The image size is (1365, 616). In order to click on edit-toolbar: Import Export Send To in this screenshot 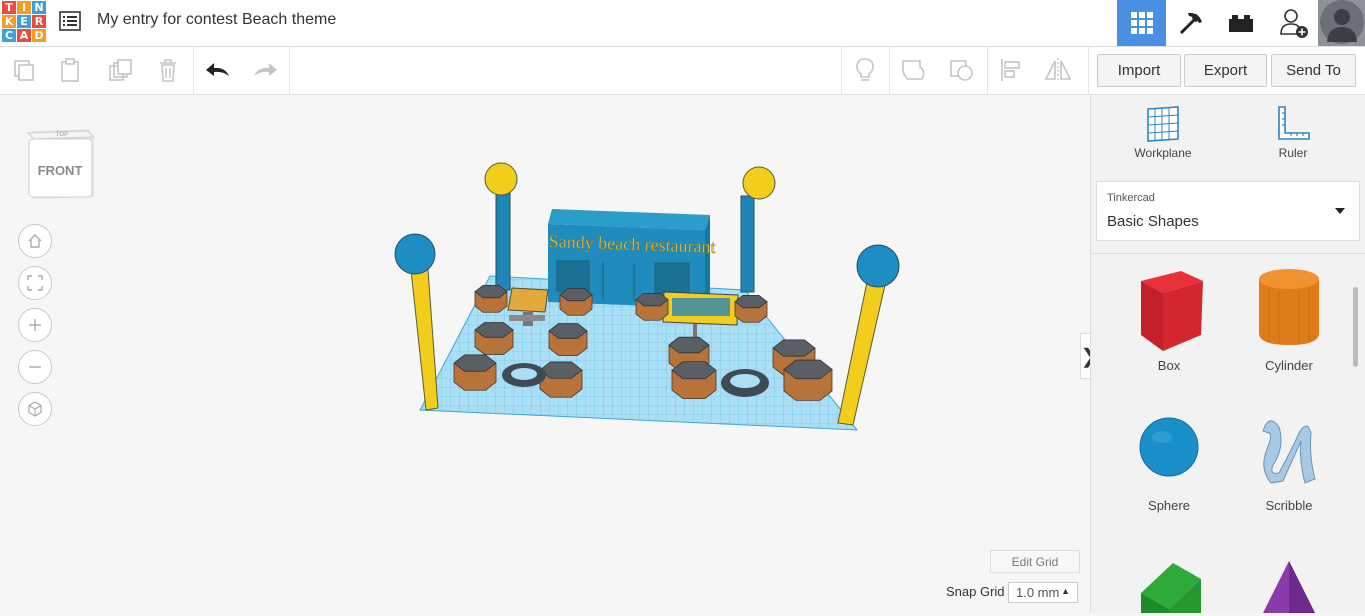, I will do `click(682, 71)`.